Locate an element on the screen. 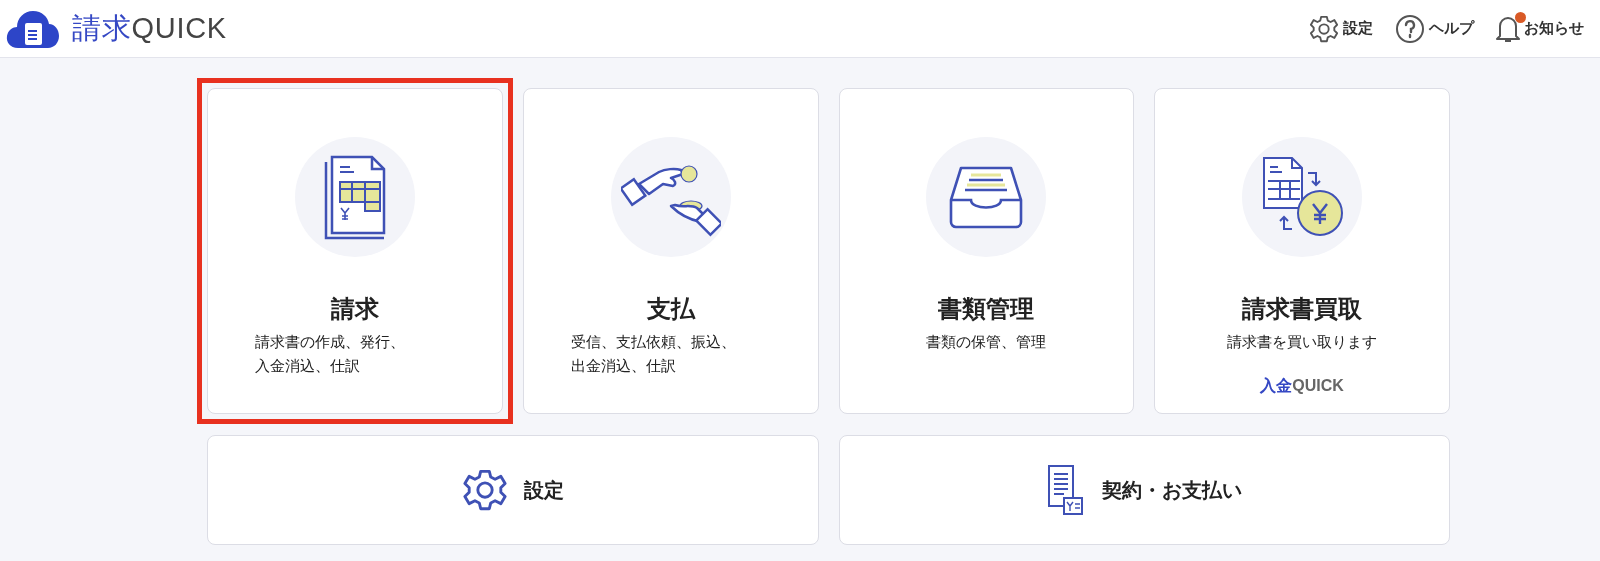 Image resolution: width=1600 pixels, height=561 pixels. card-title: 請求書買取 is located at coordinates (1302, 309).